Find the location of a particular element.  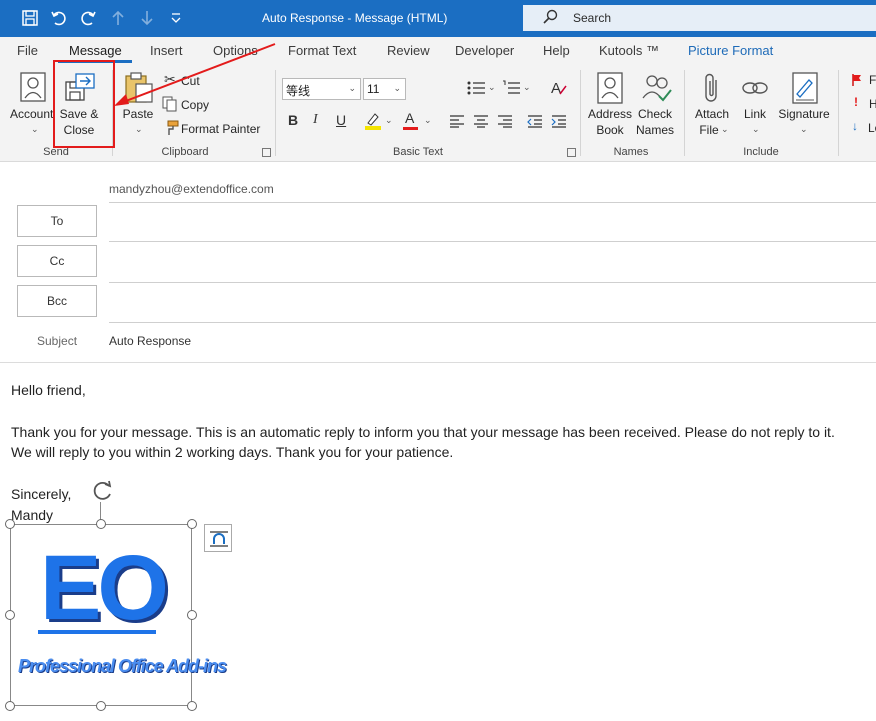

search-placeholder: Search is located at coordinates (592, 18).